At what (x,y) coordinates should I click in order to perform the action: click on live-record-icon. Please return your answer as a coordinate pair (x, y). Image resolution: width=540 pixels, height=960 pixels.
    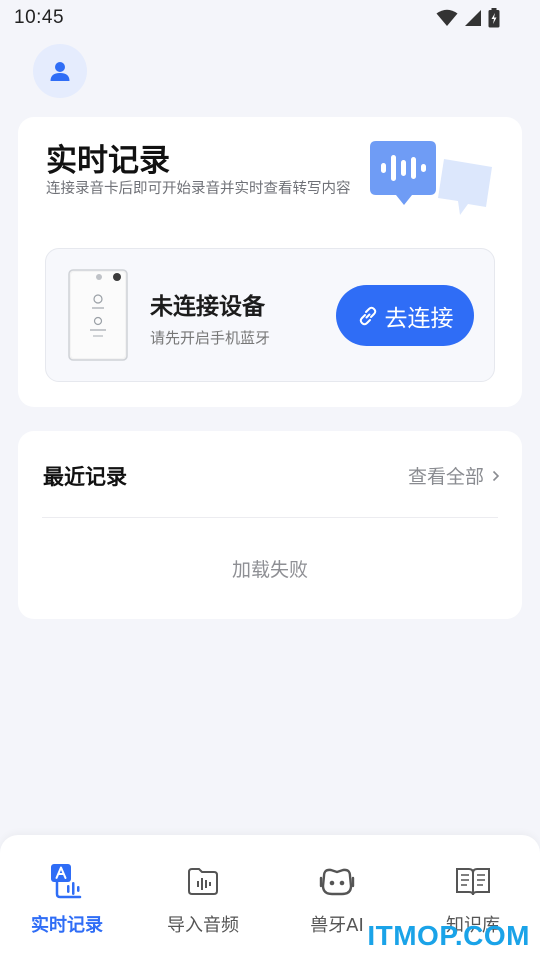
    Looking at the image, I should click on (66, 881).